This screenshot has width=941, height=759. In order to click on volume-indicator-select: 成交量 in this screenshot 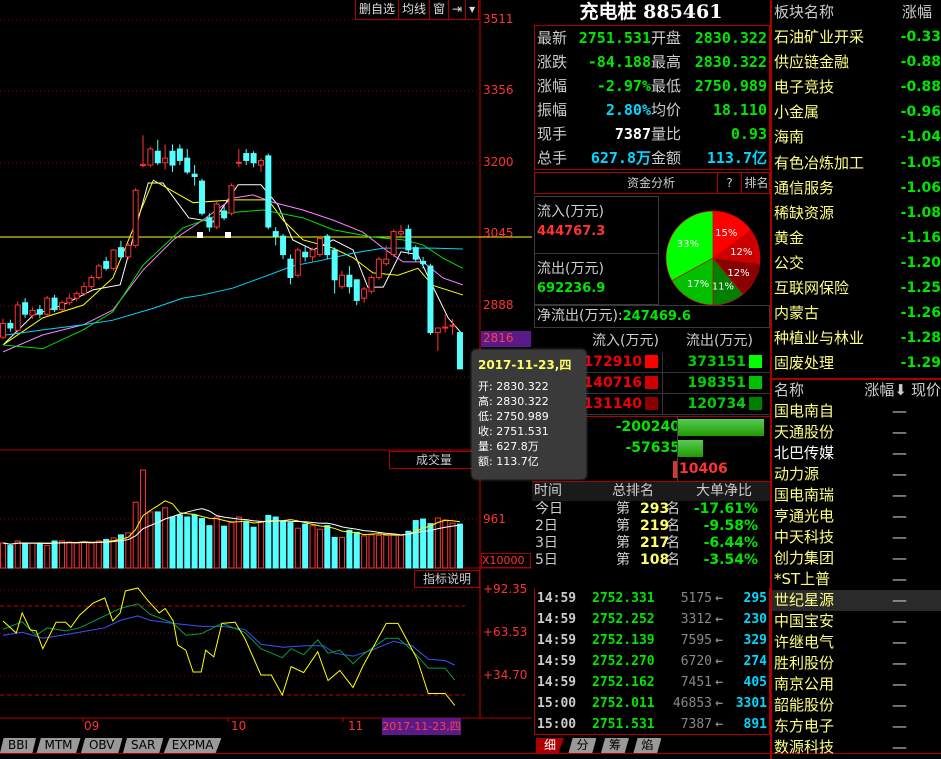, I will do `click(434, 460)`.